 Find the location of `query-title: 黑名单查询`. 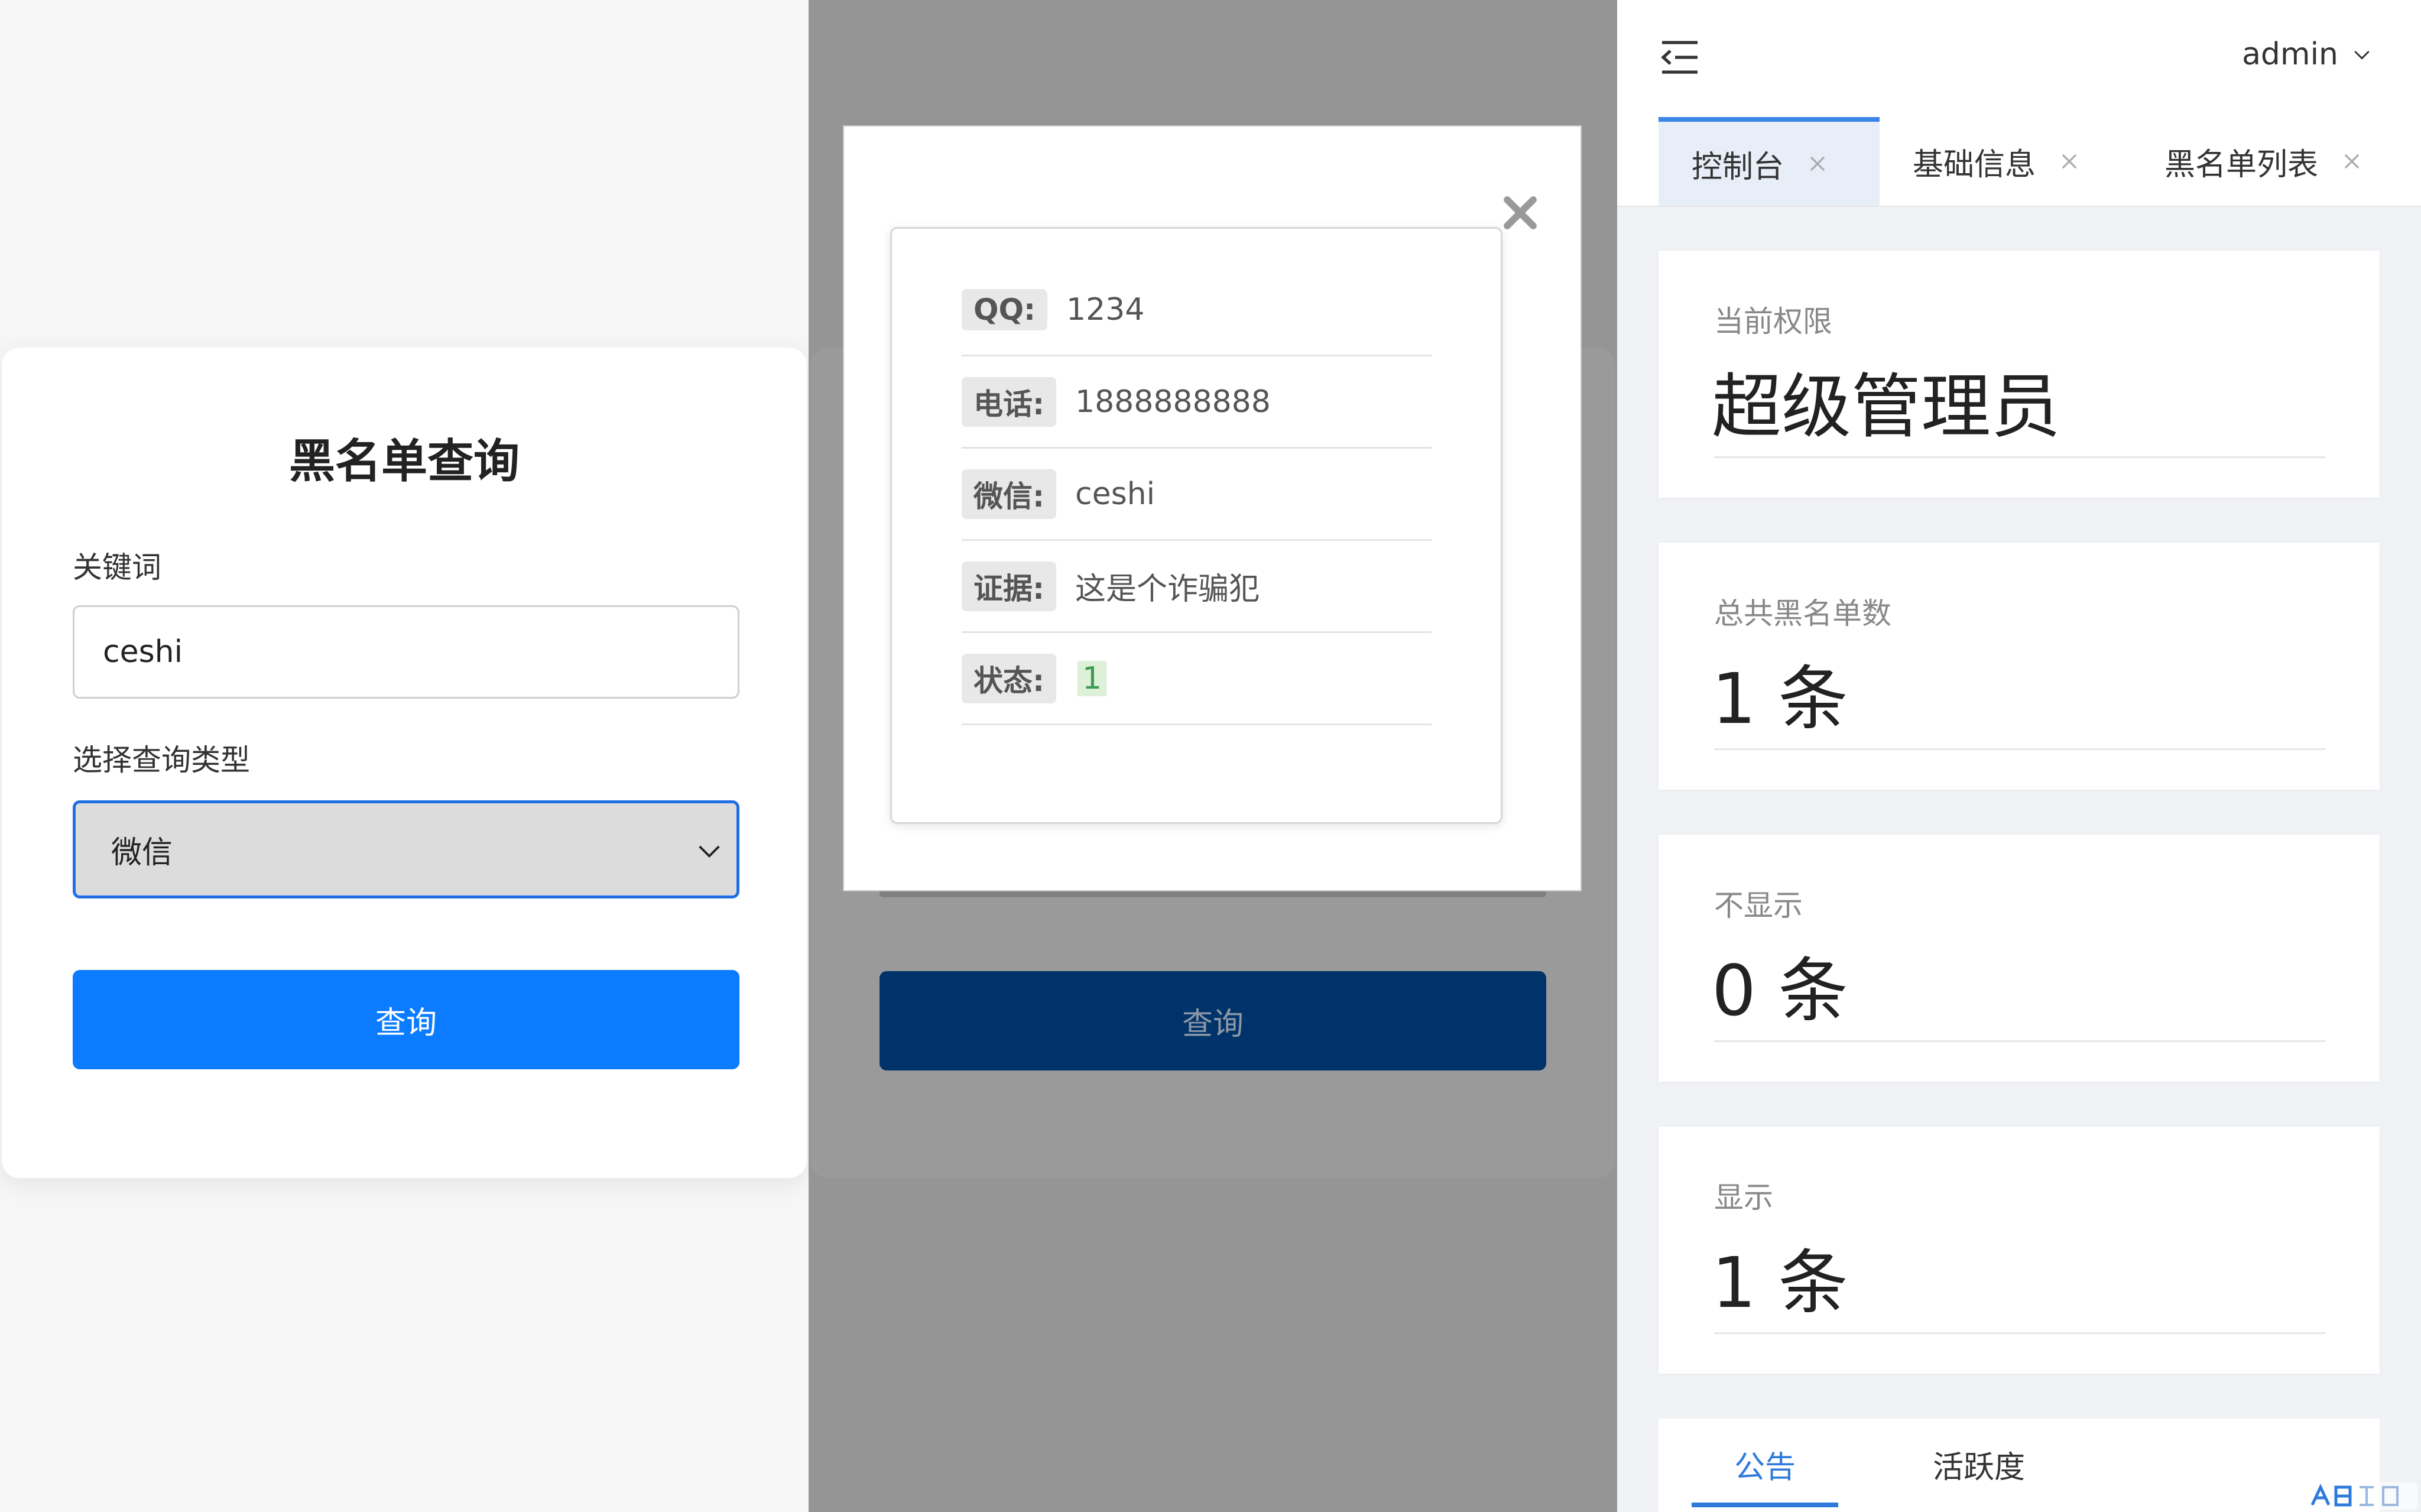

query-title: 黑名单查询 is located at coordinates (404, 461).